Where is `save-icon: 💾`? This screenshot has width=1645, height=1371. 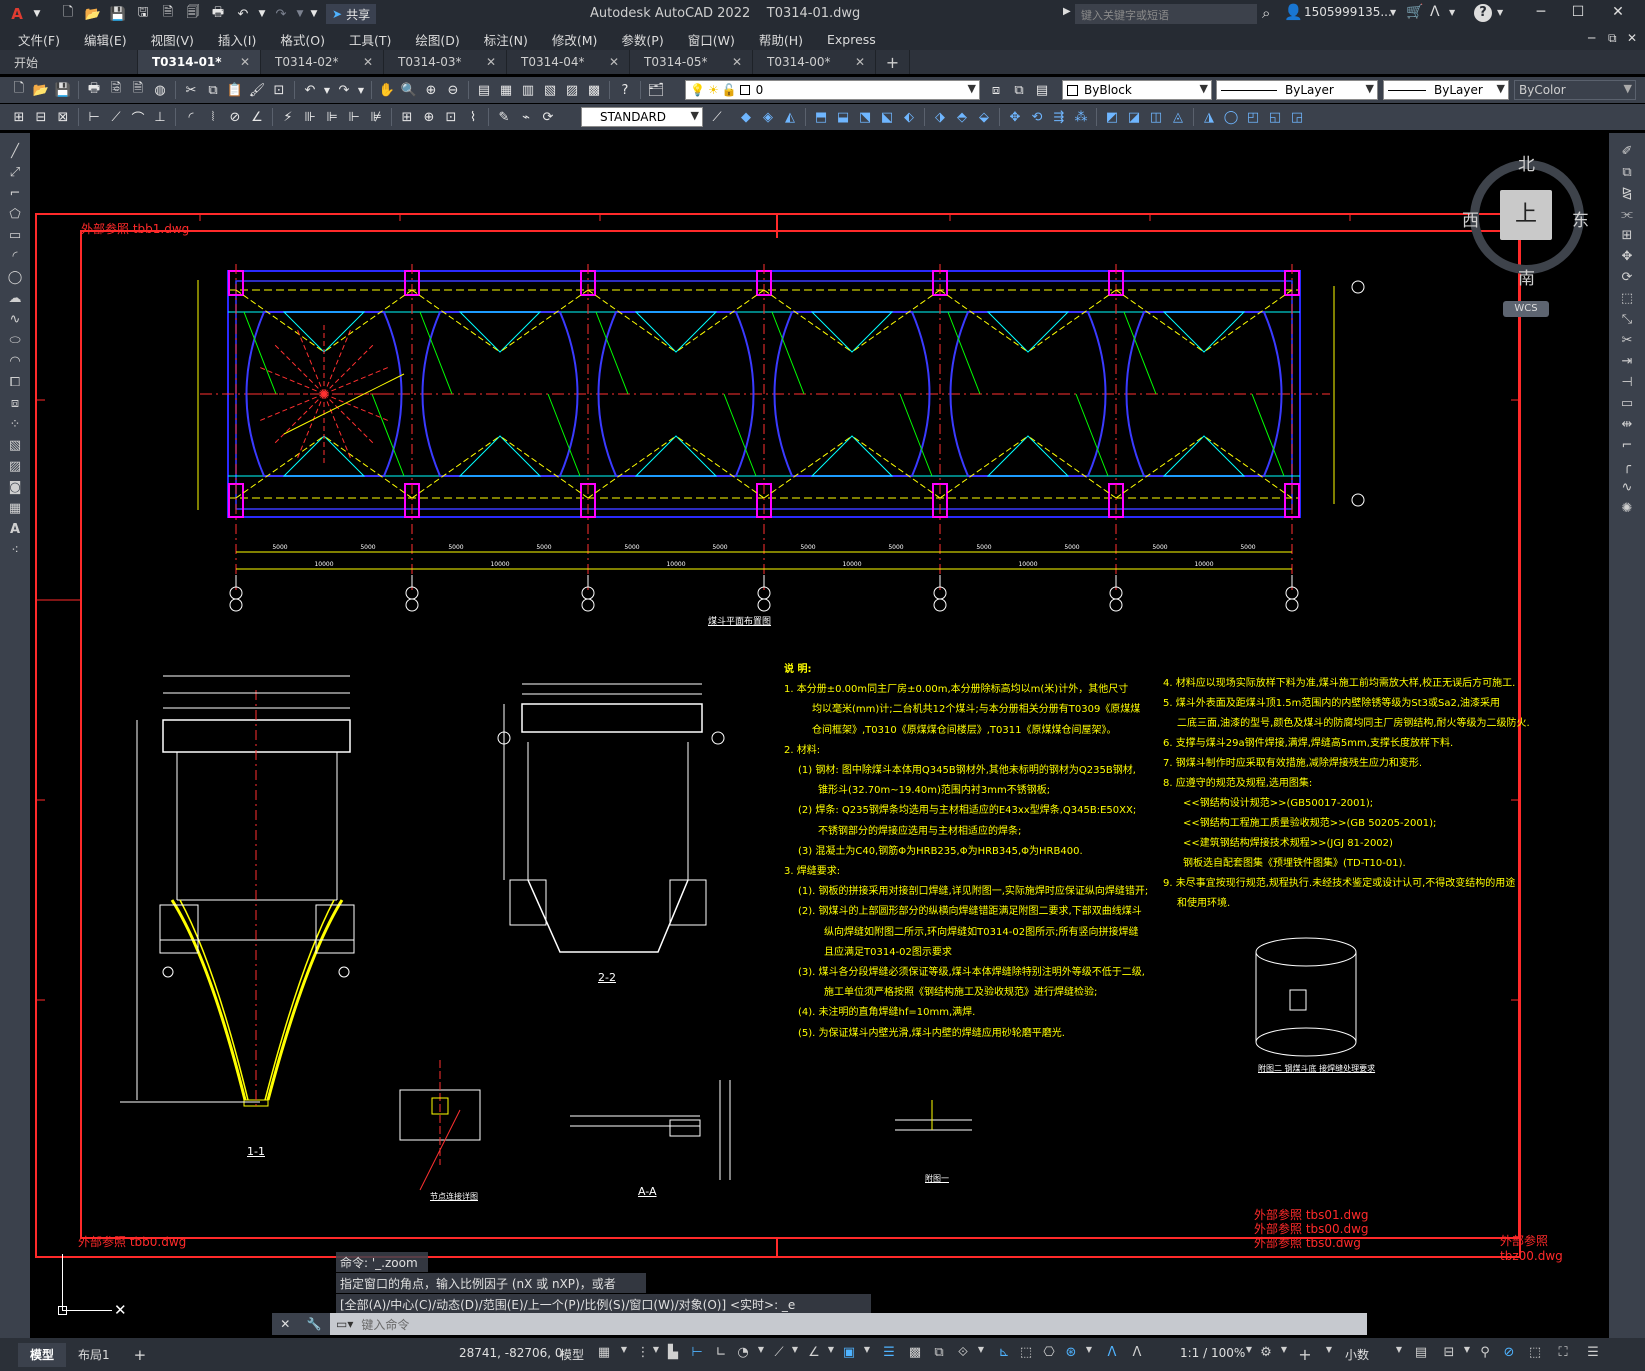
save-icon: 💾 is located at coordinates (63, 90).